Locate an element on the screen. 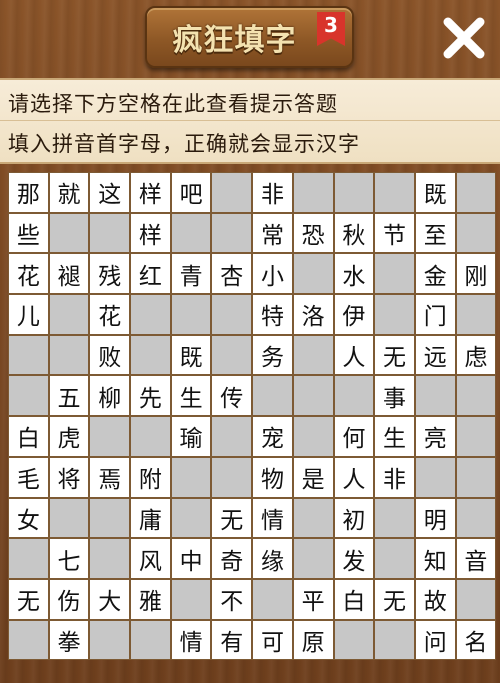  grid-cell: 大 is located at coordinates (110, 599).